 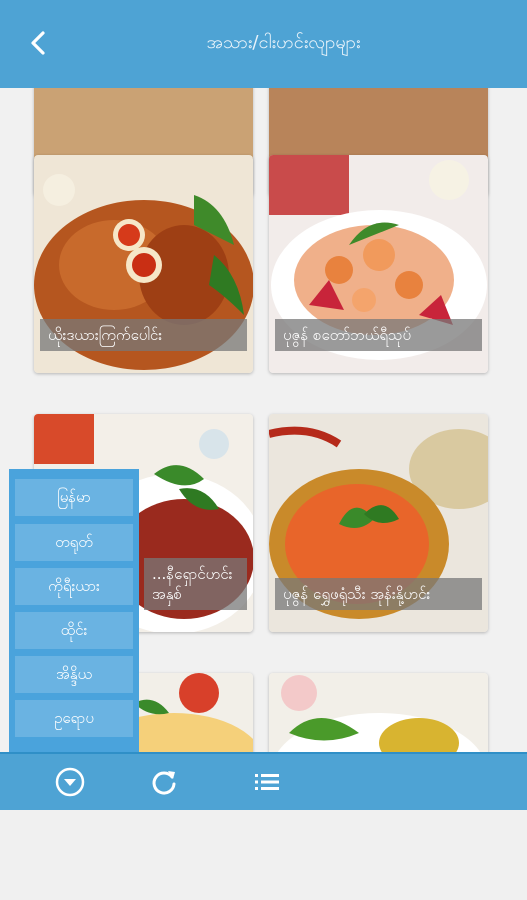 I want to click on chevron-down-circle-icon, so click(x=70, y=782).